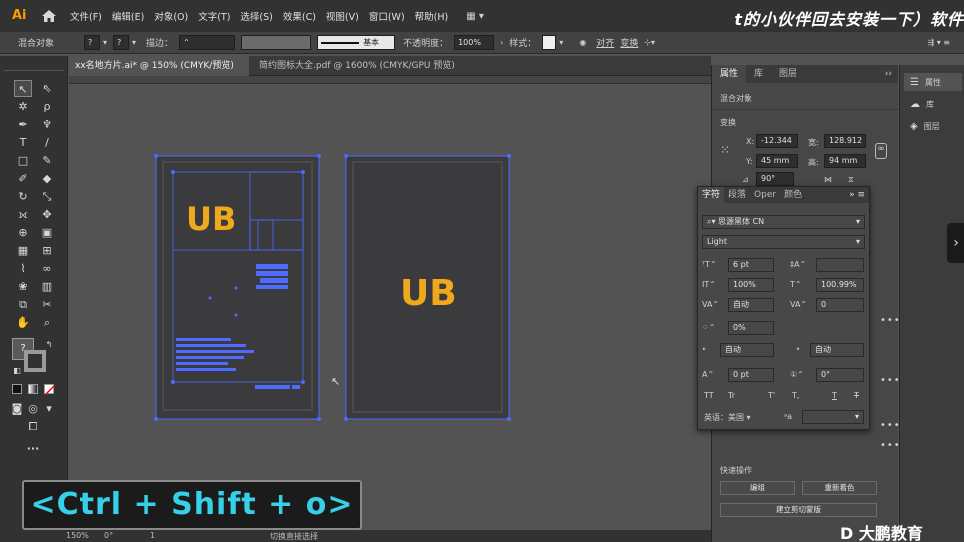 The height and width of the screenshot is (542, 964). Describe the element at coordinates (171, 16) in the screenshot. I see `menu-object: 对象(O)` at that location.